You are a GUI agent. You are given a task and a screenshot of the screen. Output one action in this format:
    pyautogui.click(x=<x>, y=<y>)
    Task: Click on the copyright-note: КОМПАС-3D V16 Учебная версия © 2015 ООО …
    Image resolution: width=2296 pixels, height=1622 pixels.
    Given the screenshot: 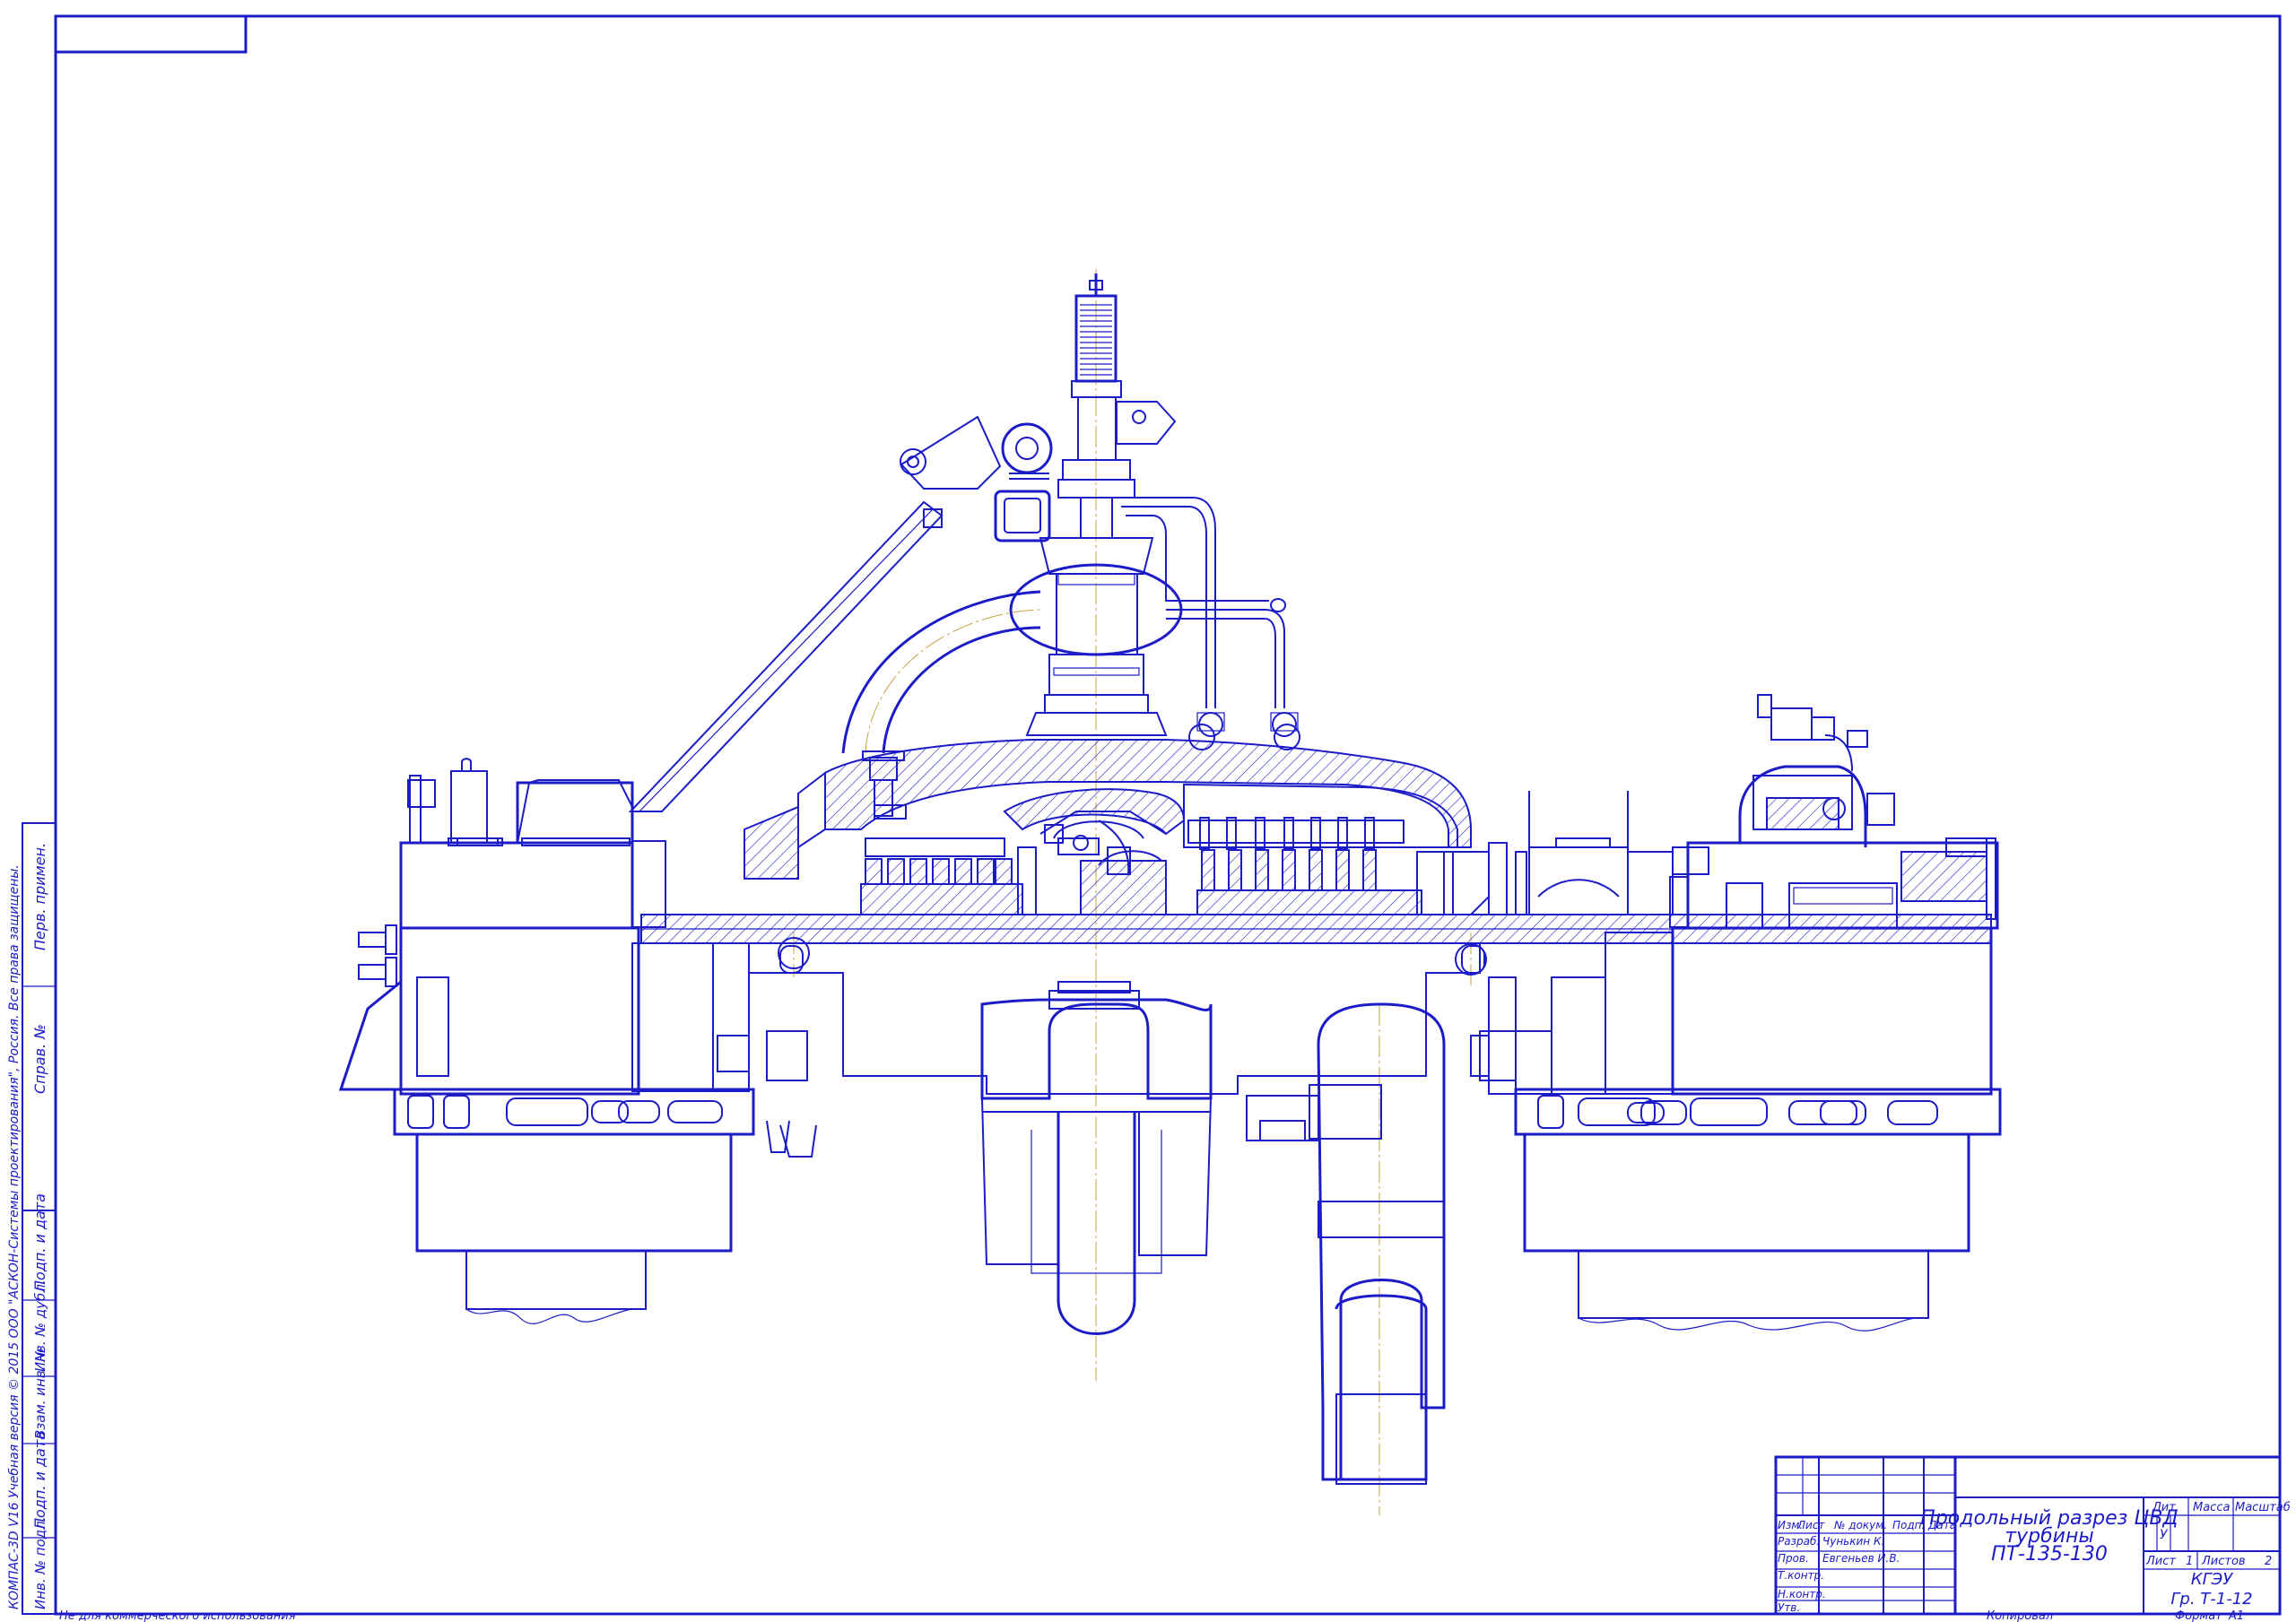 What is the action you would take?
    pyautogui.click(x=14, y=1236)
    